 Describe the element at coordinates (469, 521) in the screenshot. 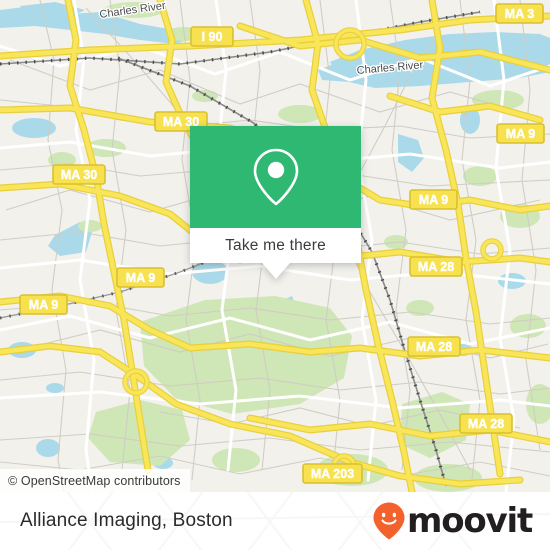

I see `moovit-wordmark: moovit` at that location.